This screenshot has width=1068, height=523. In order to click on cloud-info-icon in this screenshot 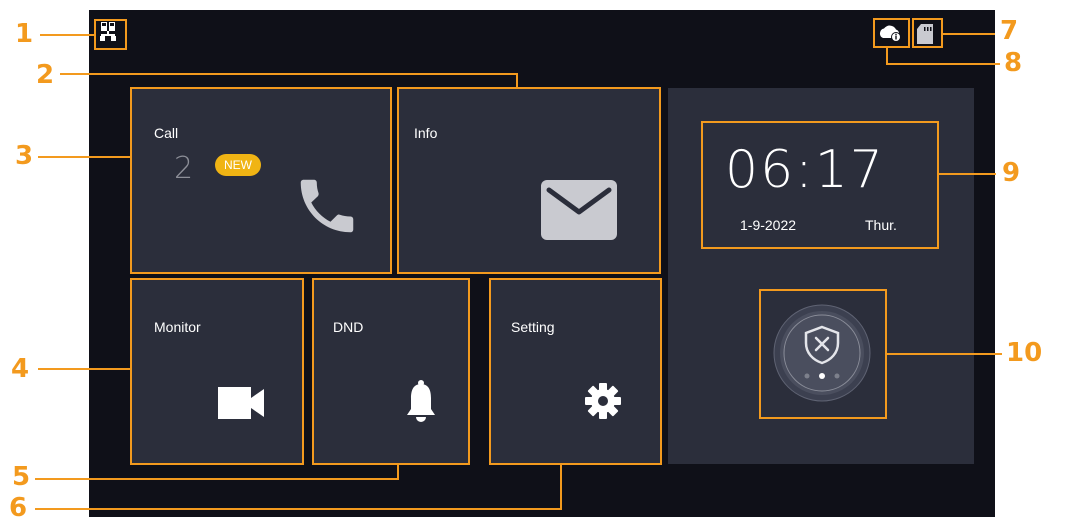, I will do `click(890, 33)`.